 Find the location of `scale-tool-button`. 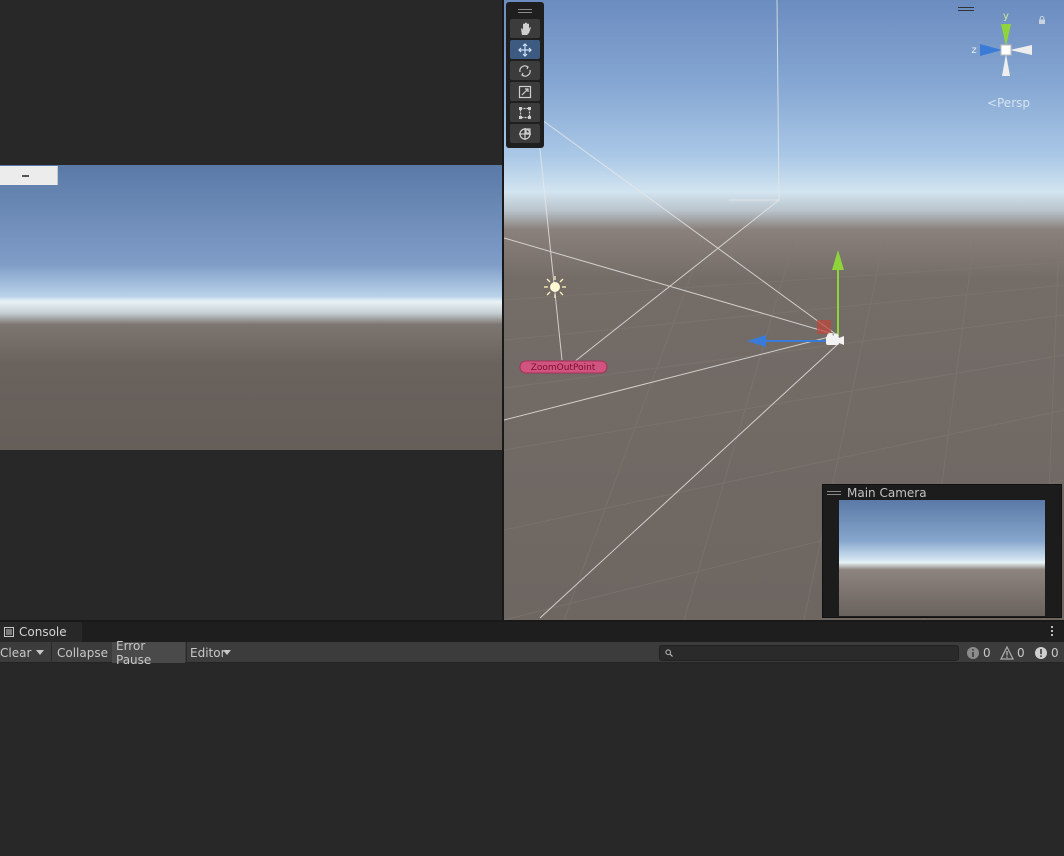

scale-tool-button is located at coordinates (525, 91).